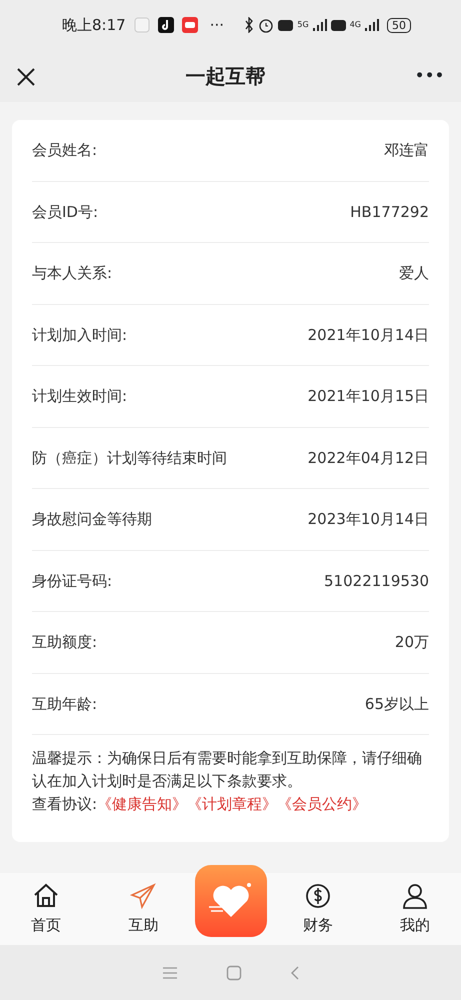  What do you see at coordinates (65, 804) in the screenshot?
I see `agreements-label: 查看协议:` at bounding box center [65, 804].